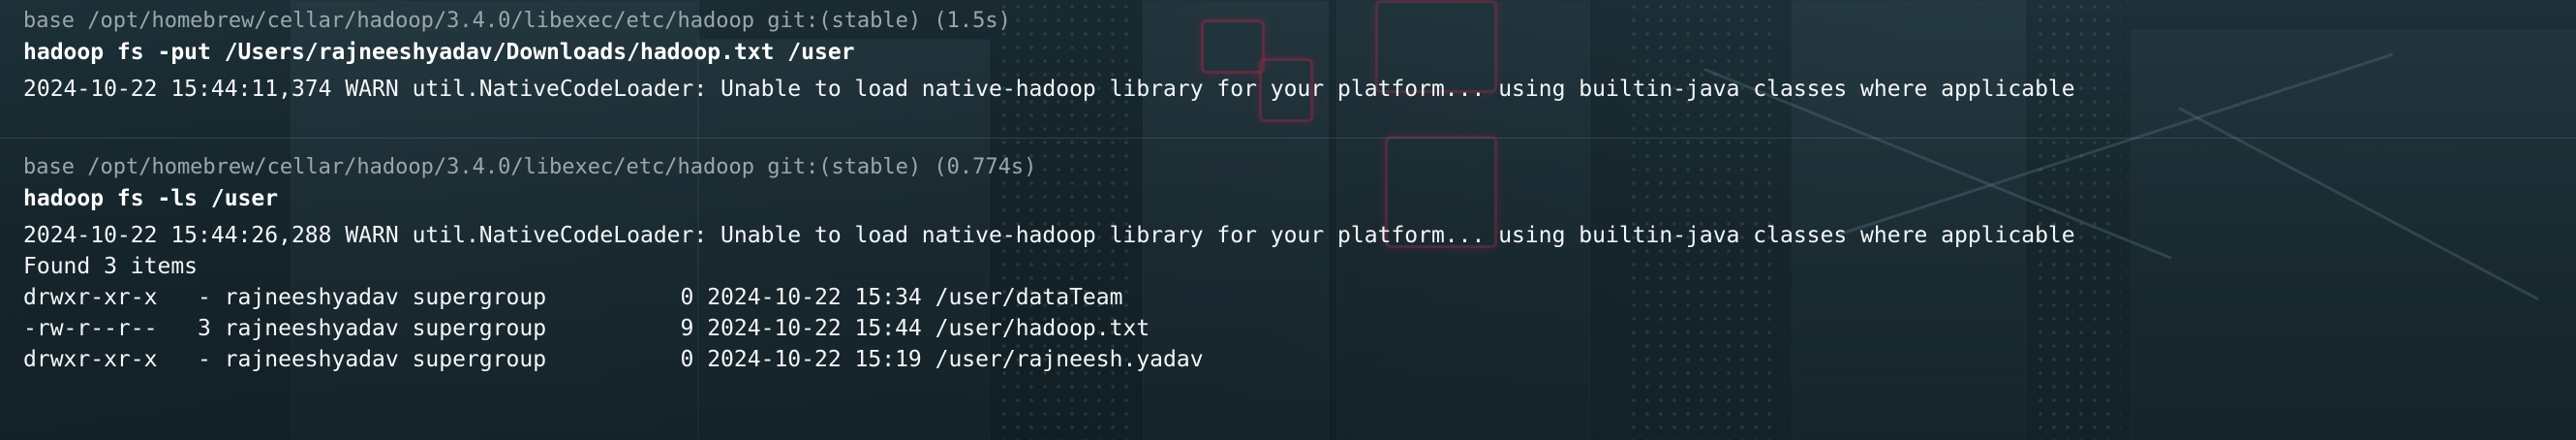 The height and width of the screenshot is (440, 2576). I want to click on command-line: hadoop fs -ls /user, so click(151, 198).